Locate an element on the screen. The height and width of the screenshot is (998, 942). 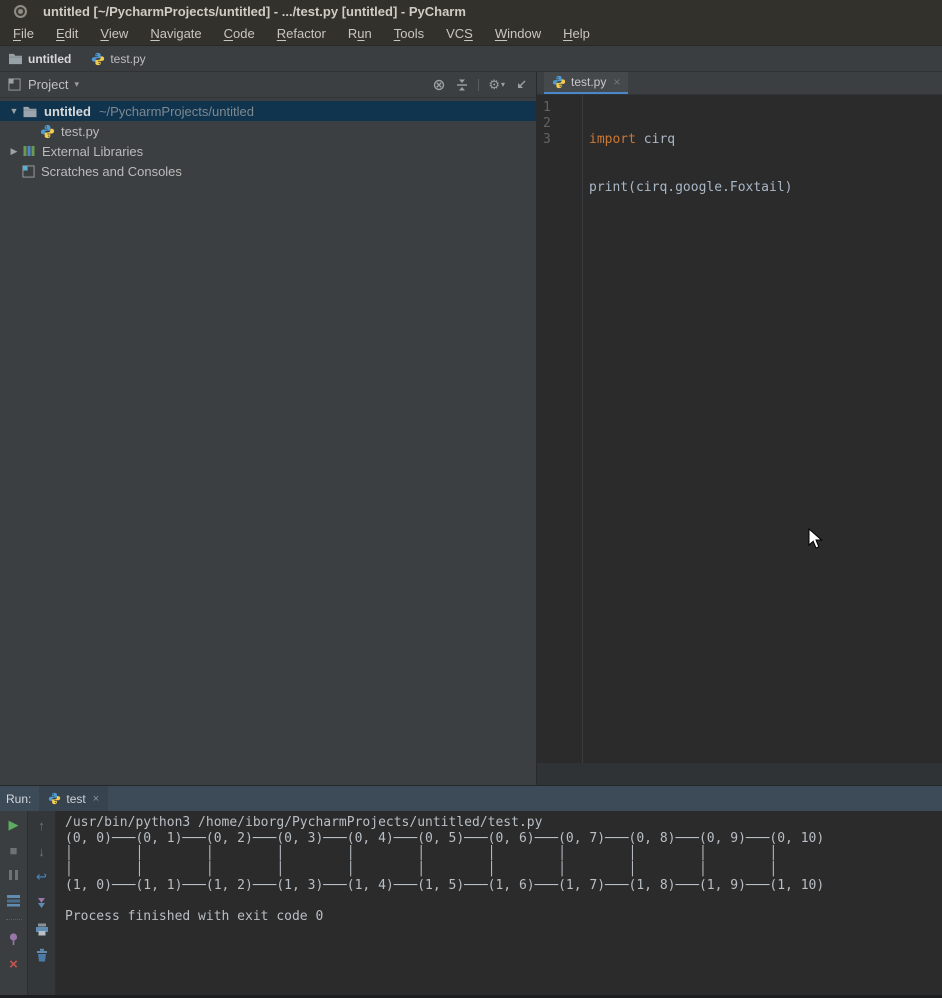
scroll-to-end-icon is located at coordinates (42, 903).